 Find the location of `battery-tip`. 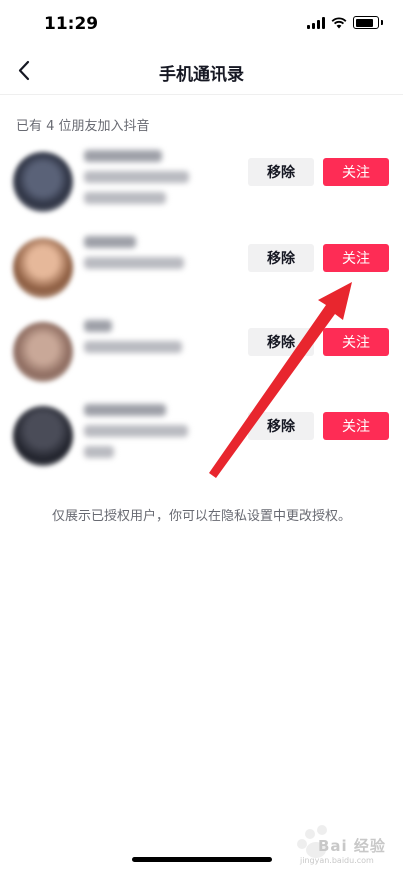

battery-tip is located at coordinates (382, 22).